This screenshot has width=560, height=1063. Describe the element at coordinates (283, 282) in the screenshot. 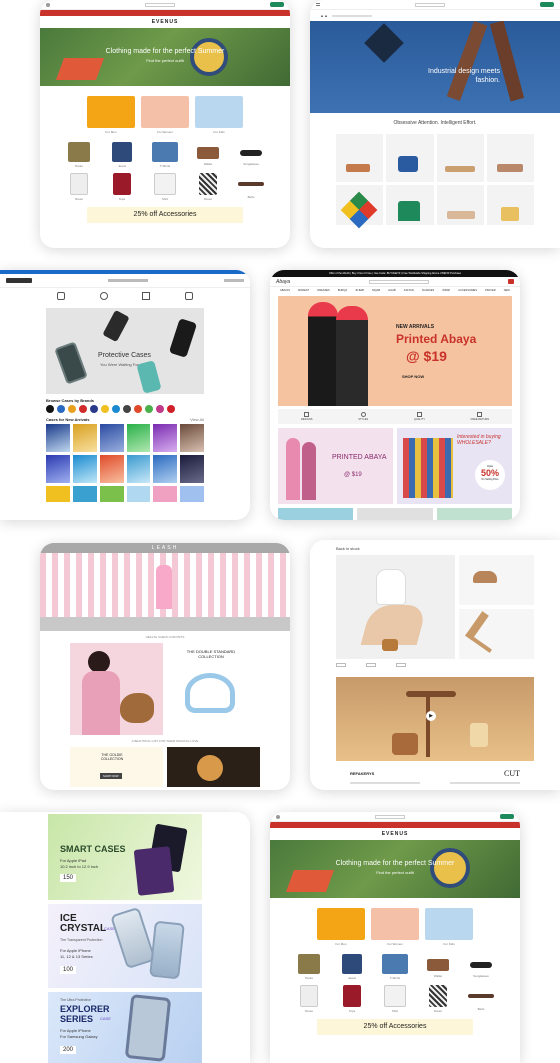

I see `brand-logo: Abaya` at that location.